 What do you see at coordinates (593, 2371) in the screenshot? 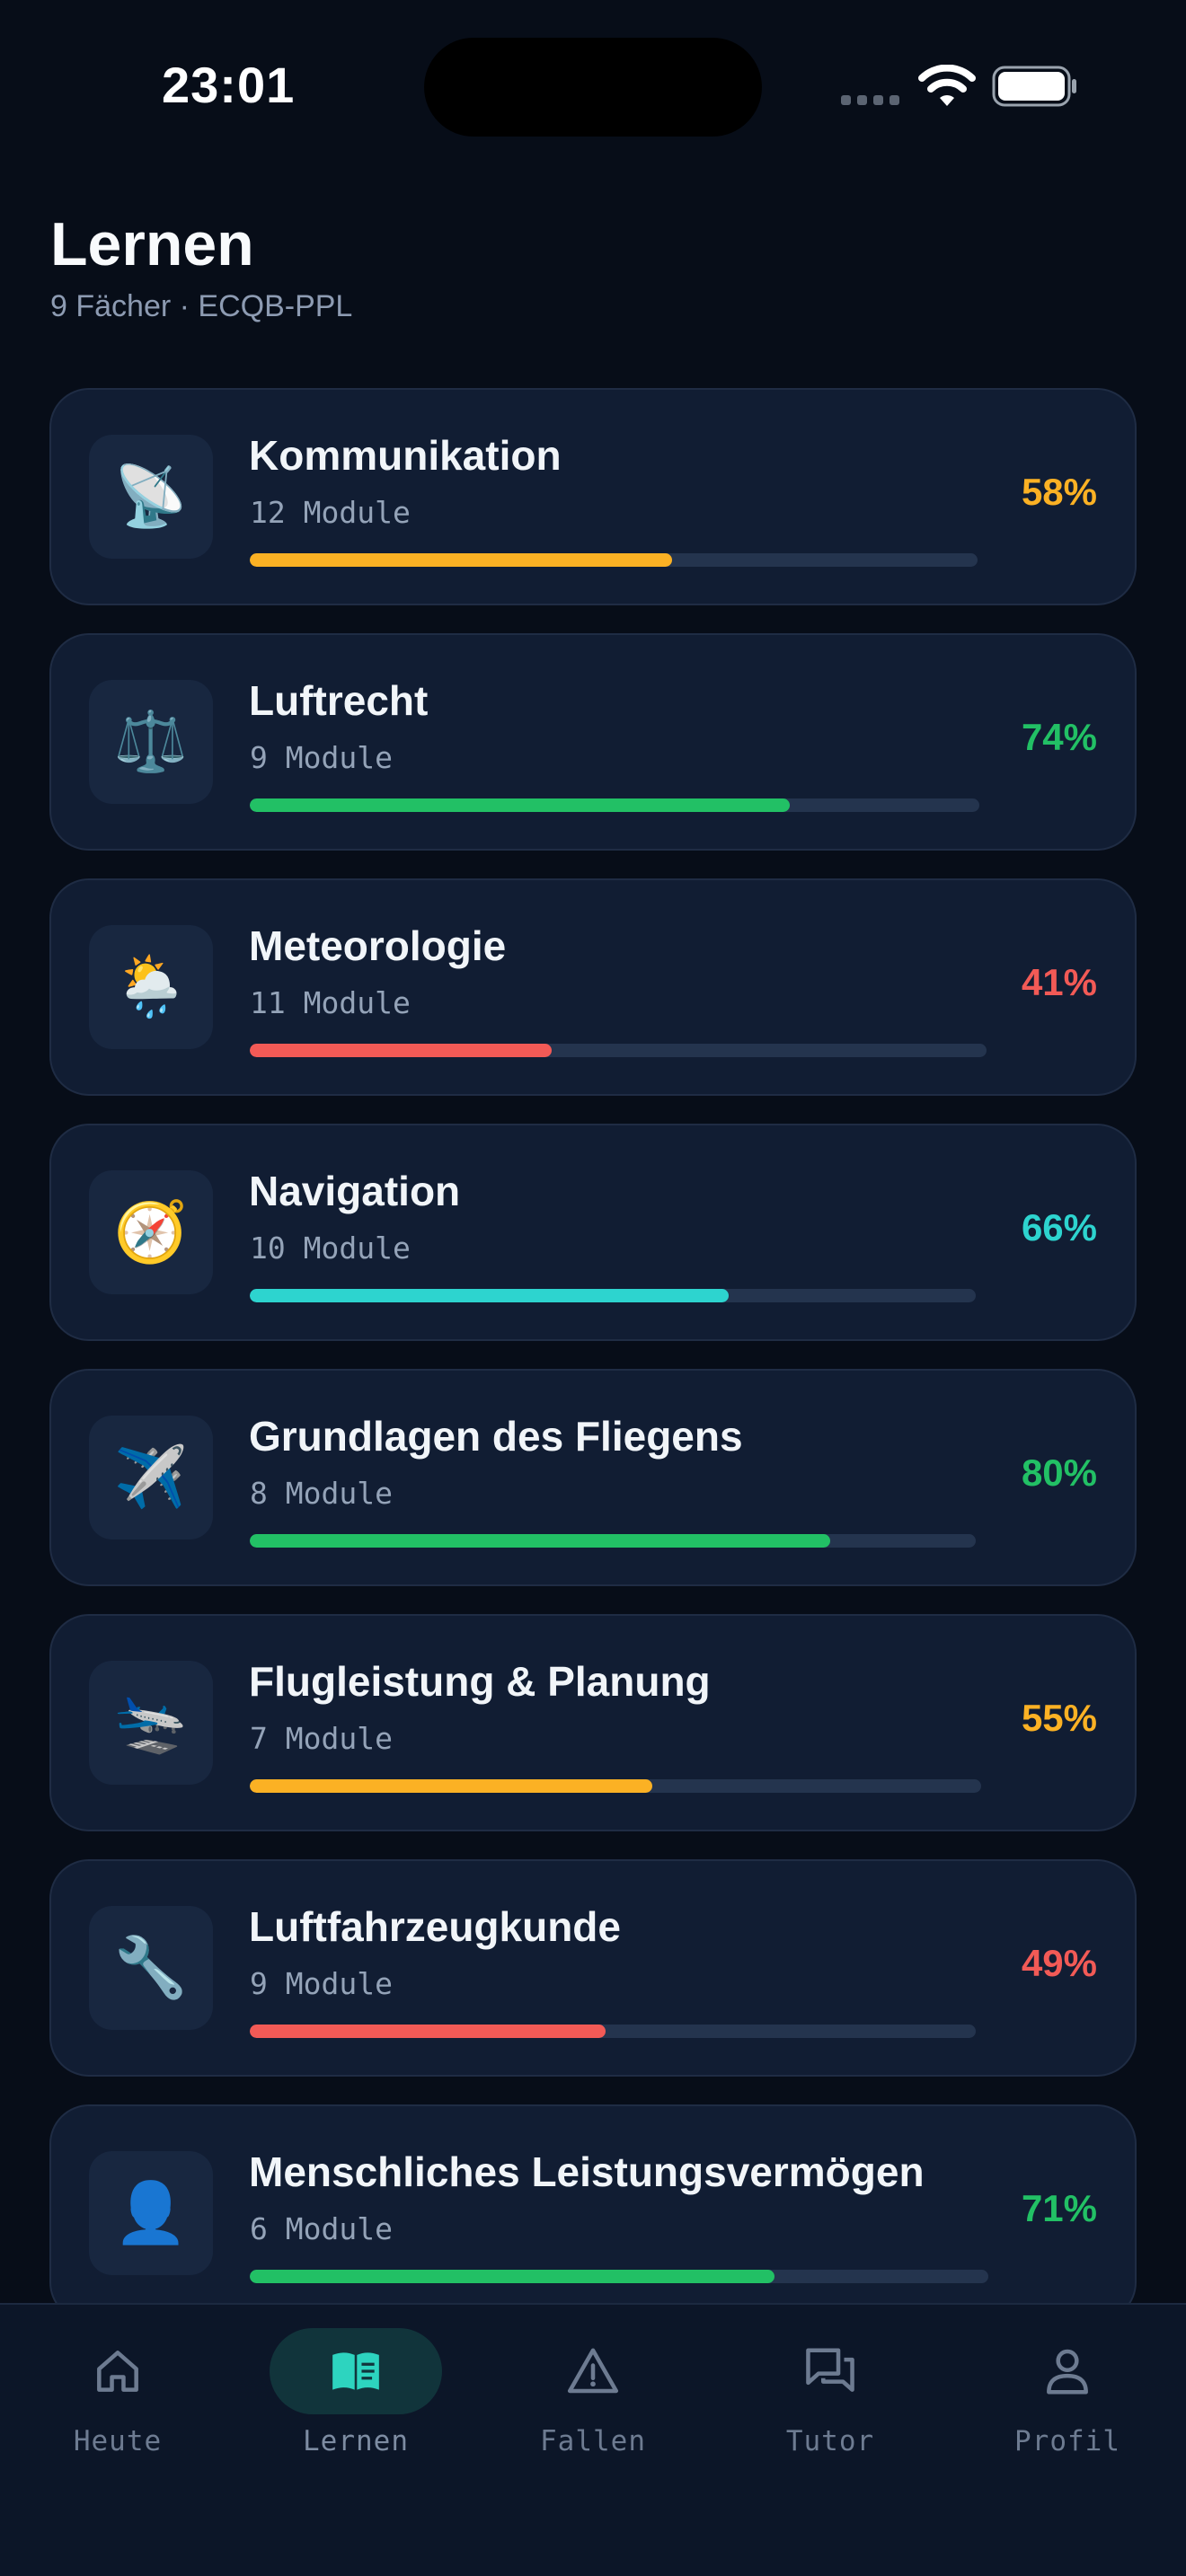
I see `warning-icon` at bounding box center [593, 2371].